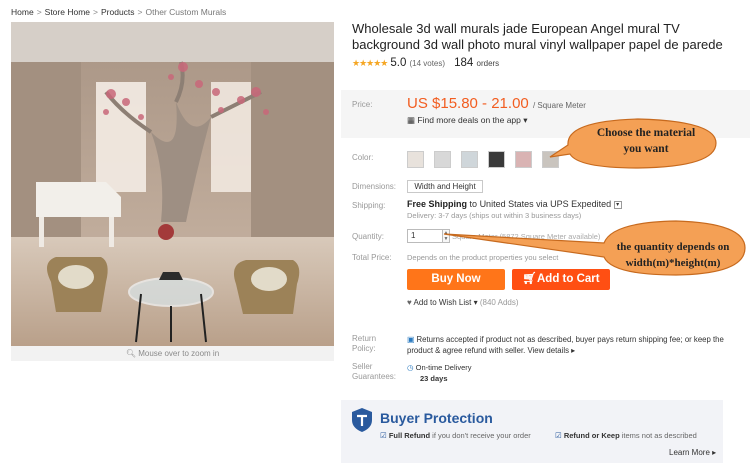 The image size is (750, 469). Describe the element at coordinates (499, 302) in the screenshot. I see `wishlist-count: (840 Adds)` at that location.